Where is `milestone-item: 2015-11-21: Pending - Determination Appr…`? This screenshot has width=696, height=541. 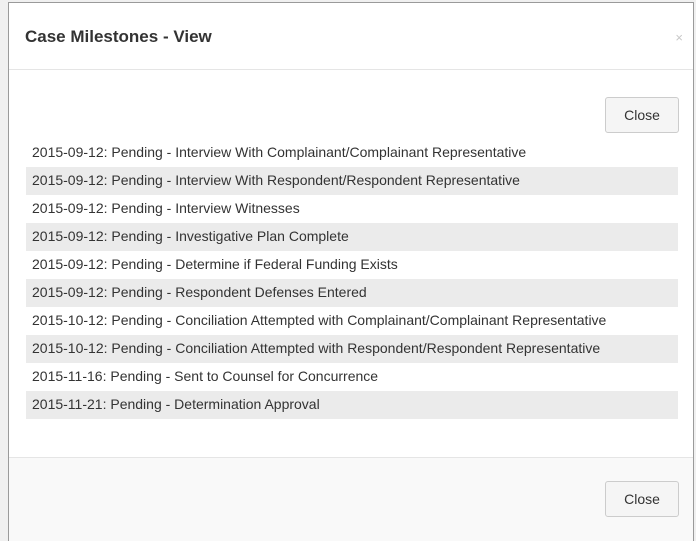 milestone-item: 2015-11-21: Pending - Determination Appr… is located at coordinates (352, 405).